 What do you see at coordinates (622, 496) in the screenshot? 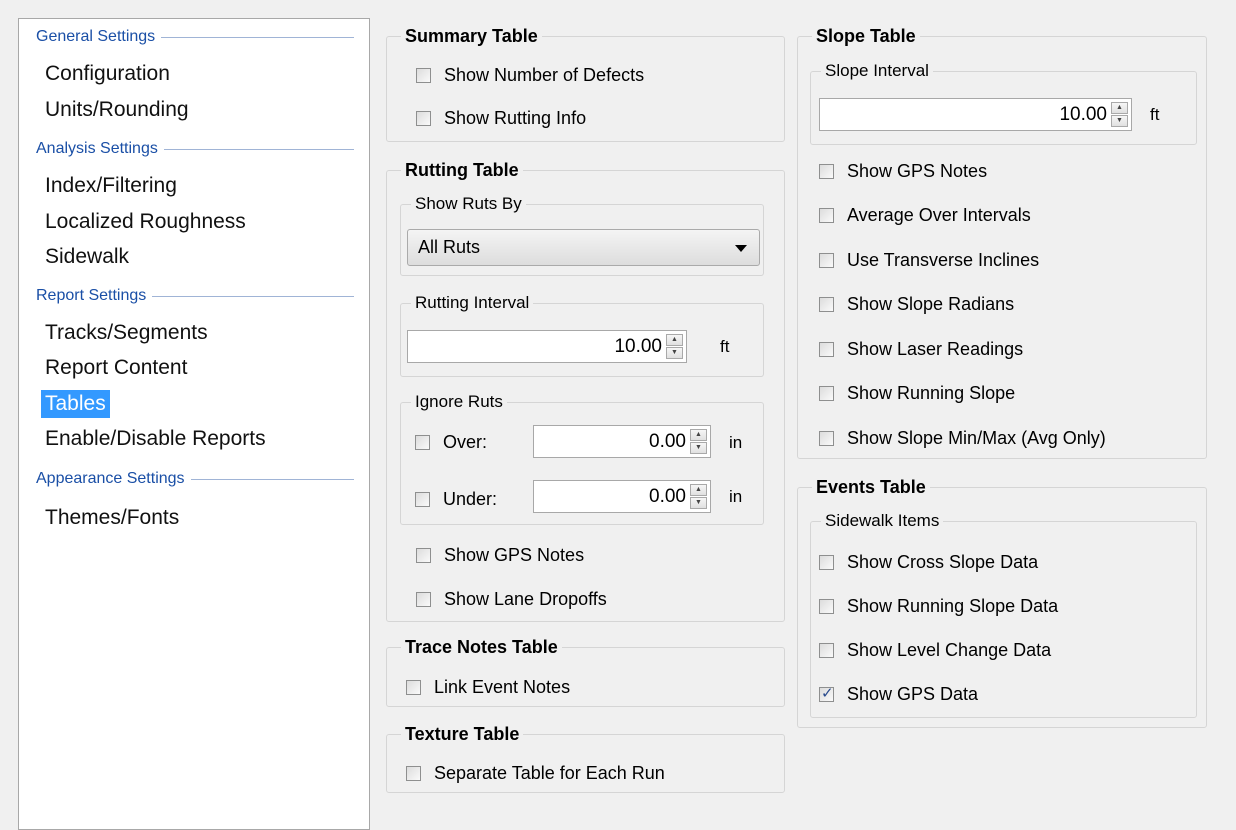
I see `ignore-under-spinner: 0.00 ▲ ▼` at bounding box center [622, 496].